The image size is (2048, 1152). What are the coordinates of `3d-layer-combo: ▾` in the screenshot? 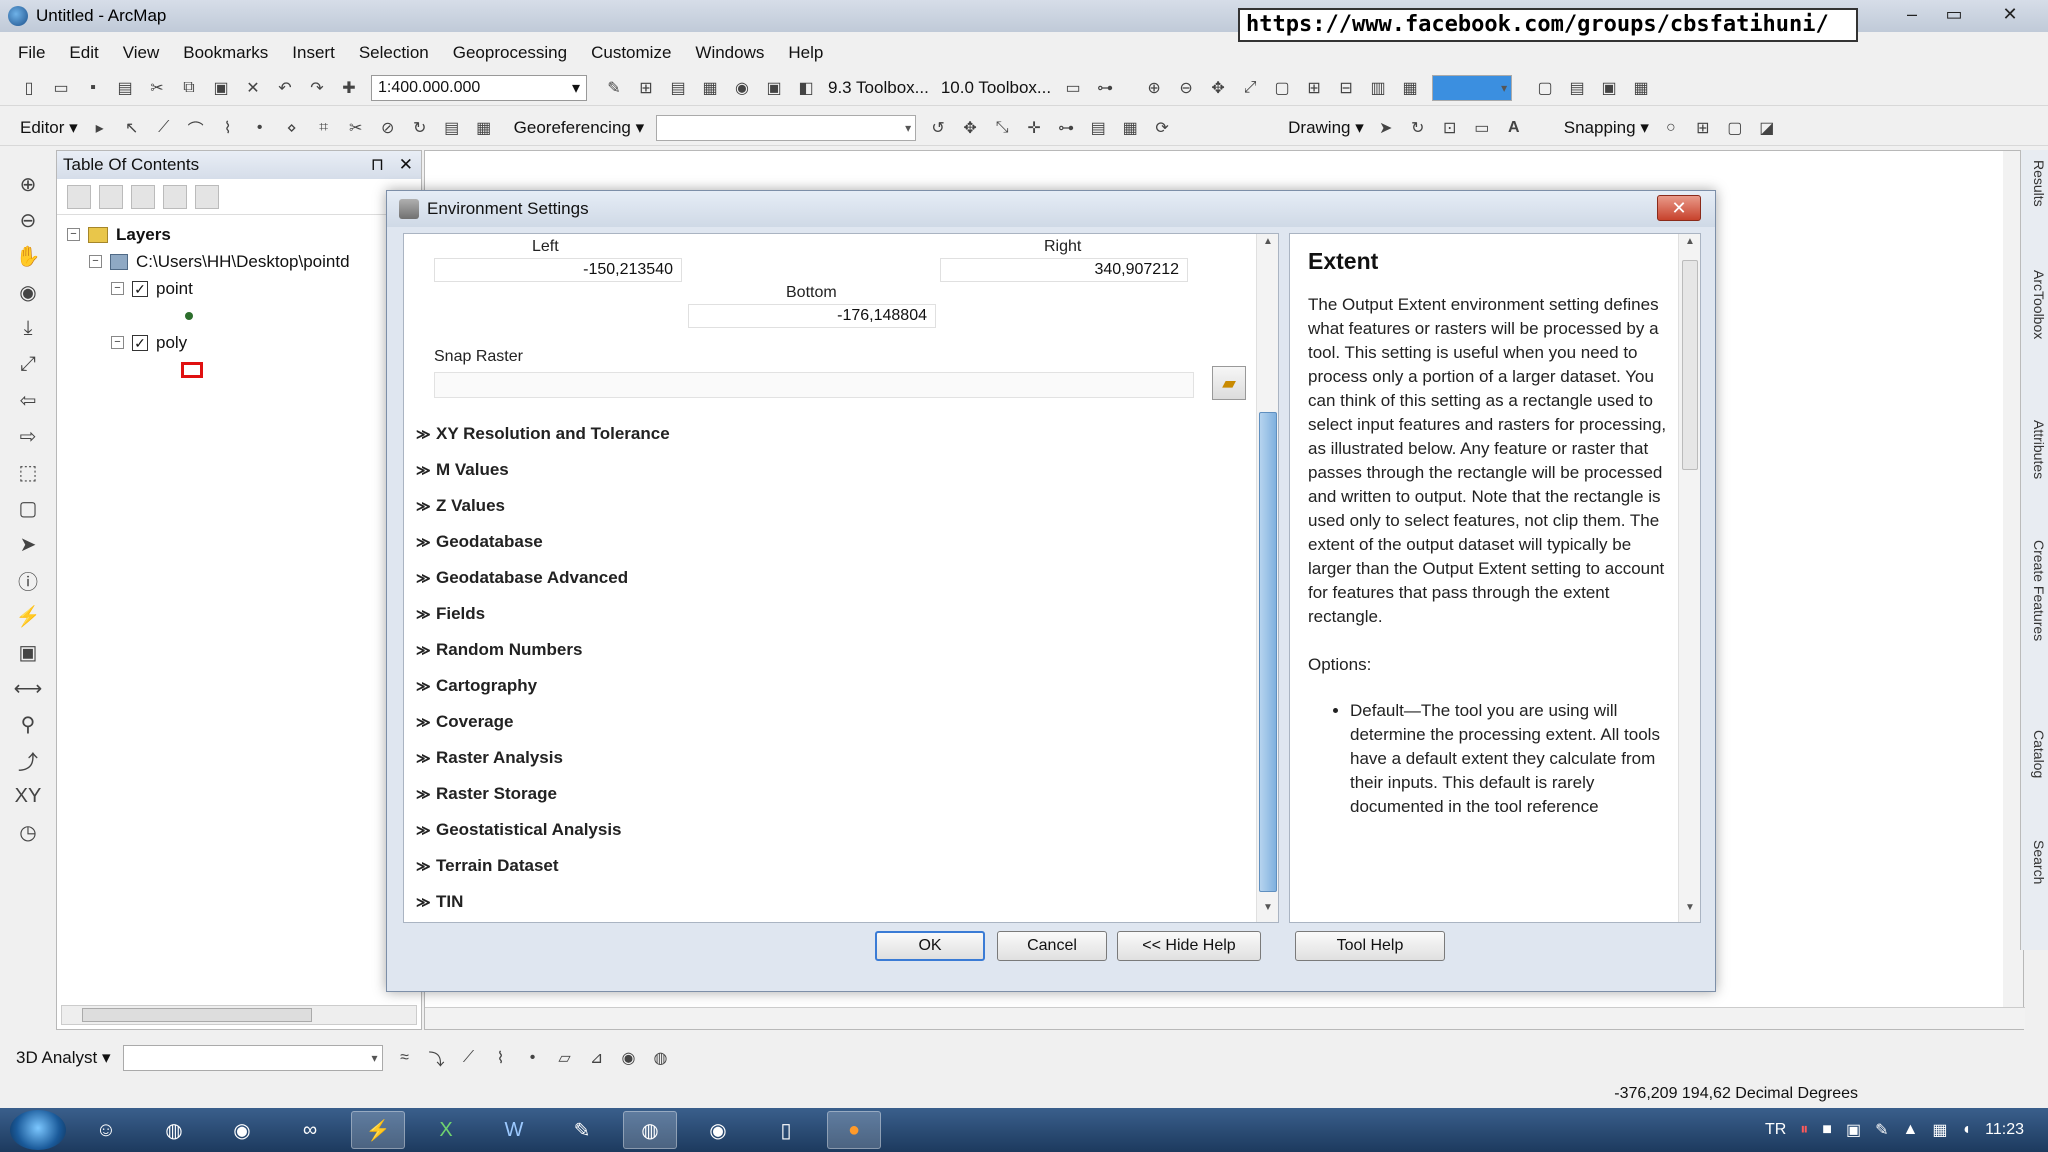 It's located at (252, 1058).